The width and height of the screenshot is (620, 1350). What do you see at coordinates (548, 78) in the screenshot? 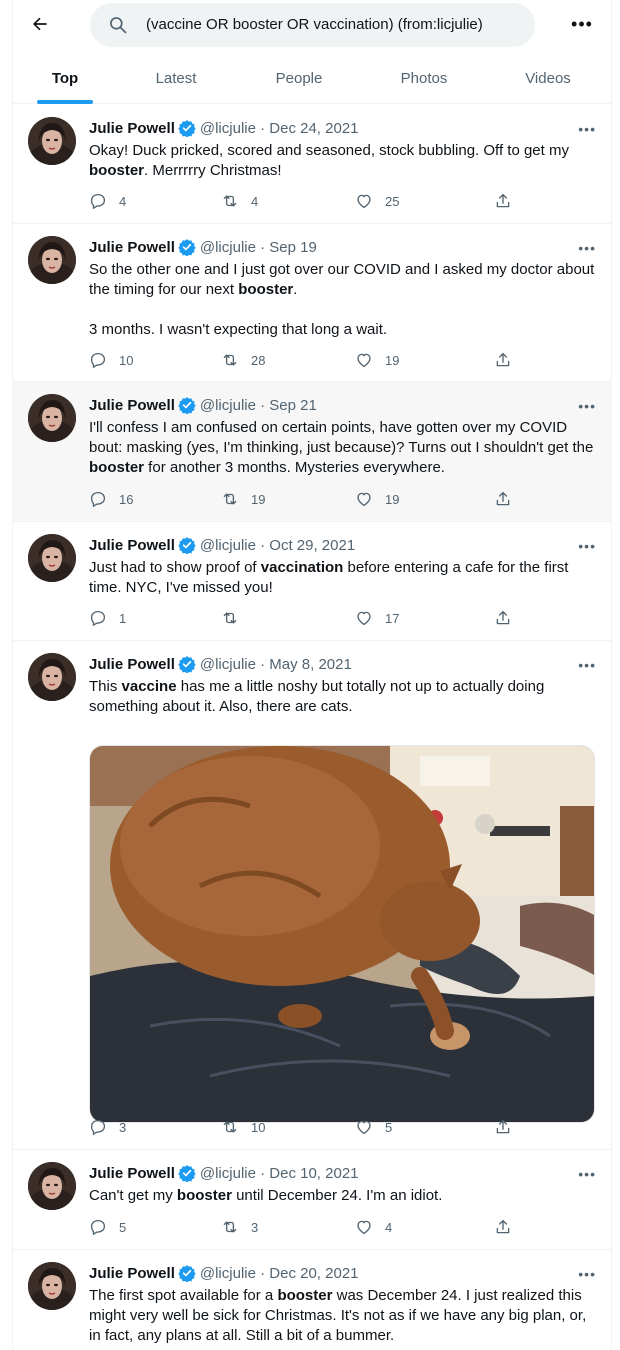
I see `tab-videos: Videos` at bounding box center [548, 78].